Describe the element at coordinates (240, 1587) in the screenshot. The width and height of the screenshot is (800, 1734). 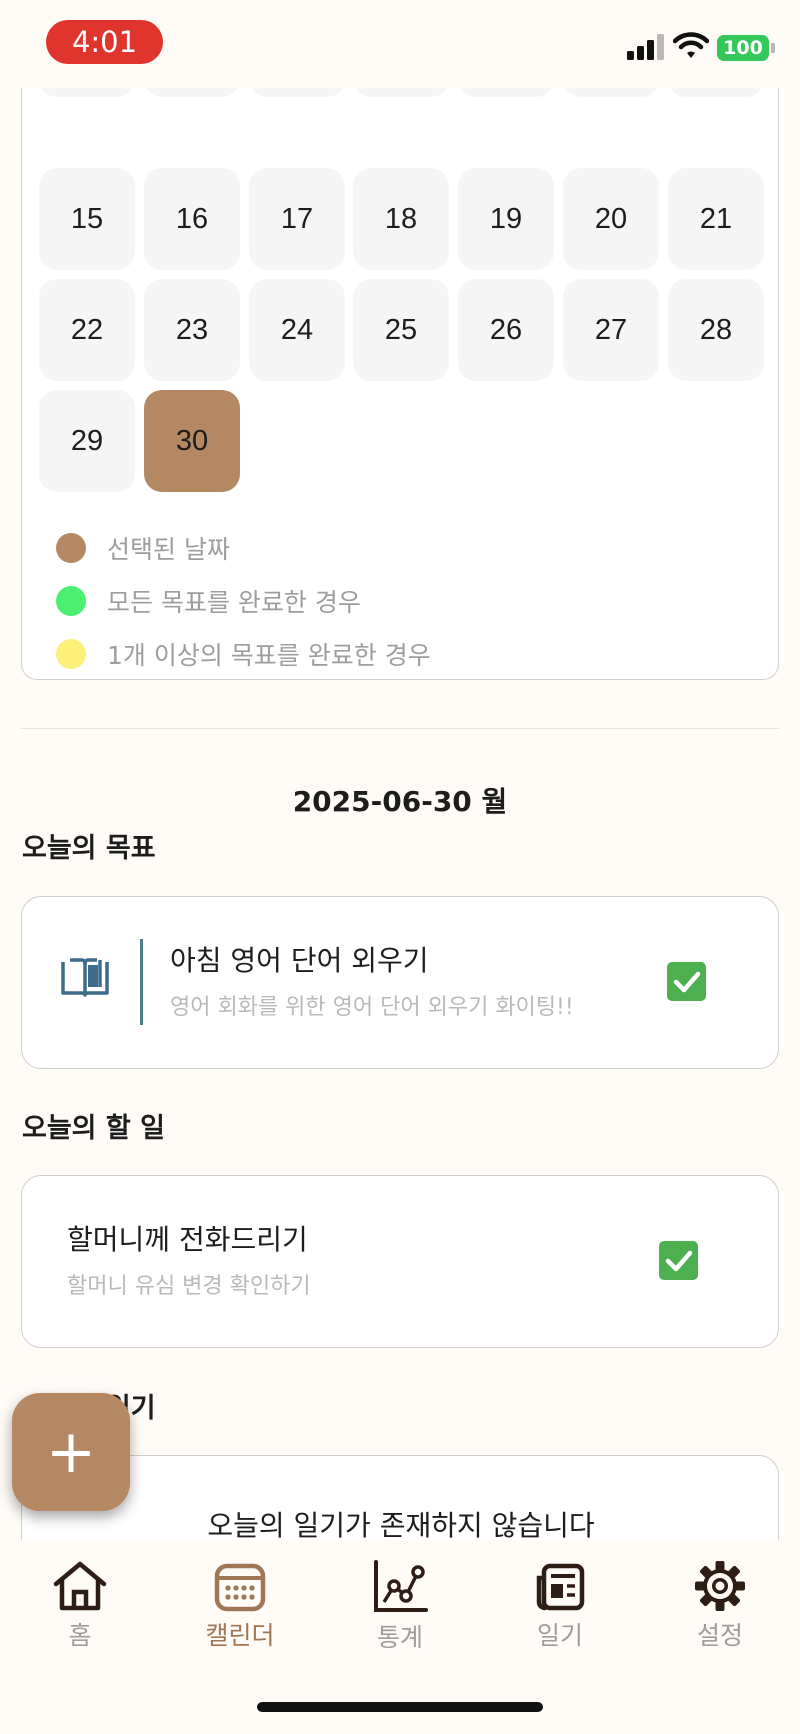
I see `calendar-icon` at that location.